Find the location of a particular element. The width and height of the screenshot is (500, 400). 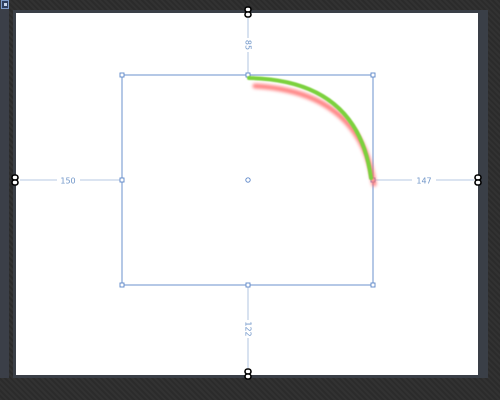

resize-handle-bottom-center-icon is located at coordinates (248, 285).